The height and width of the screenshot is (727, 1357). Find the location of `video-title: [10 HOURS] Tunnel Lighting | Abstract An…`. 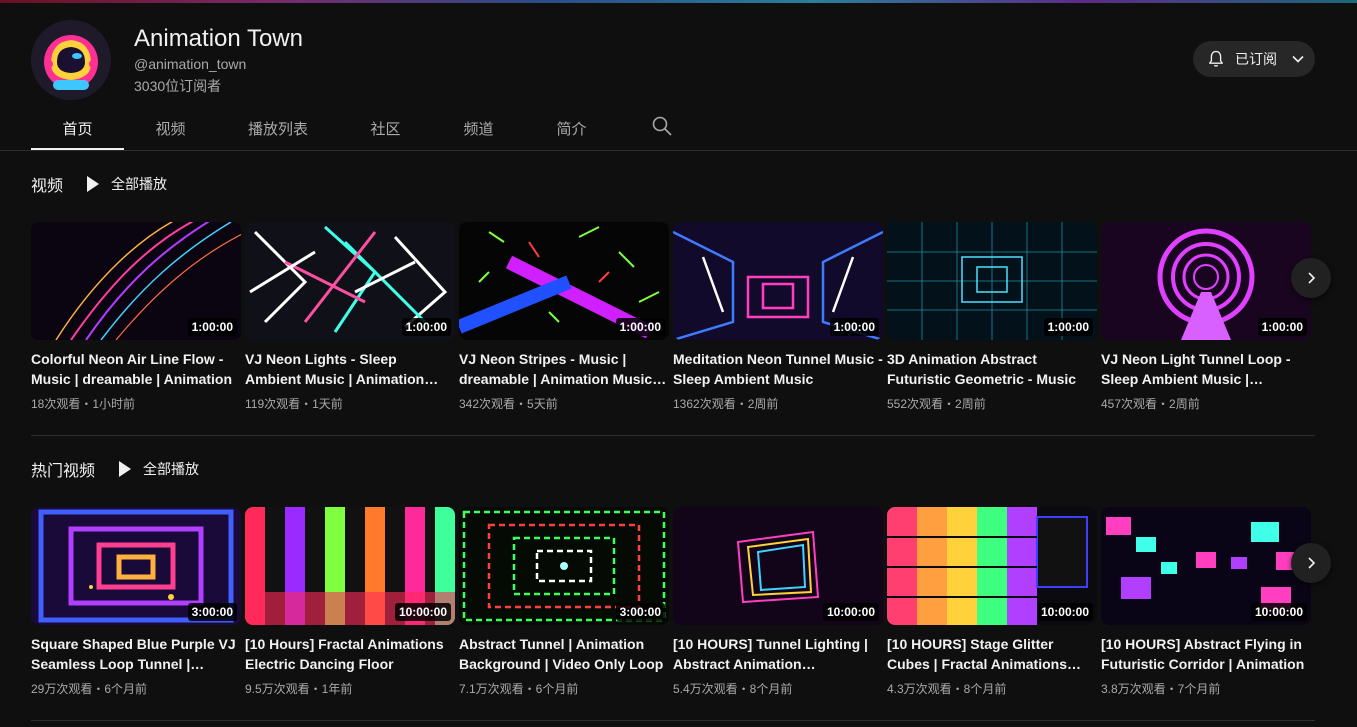

video-title: [10 HOURS] Tunnel Lighting | Abstract An… is located at coordinates (778, 654).